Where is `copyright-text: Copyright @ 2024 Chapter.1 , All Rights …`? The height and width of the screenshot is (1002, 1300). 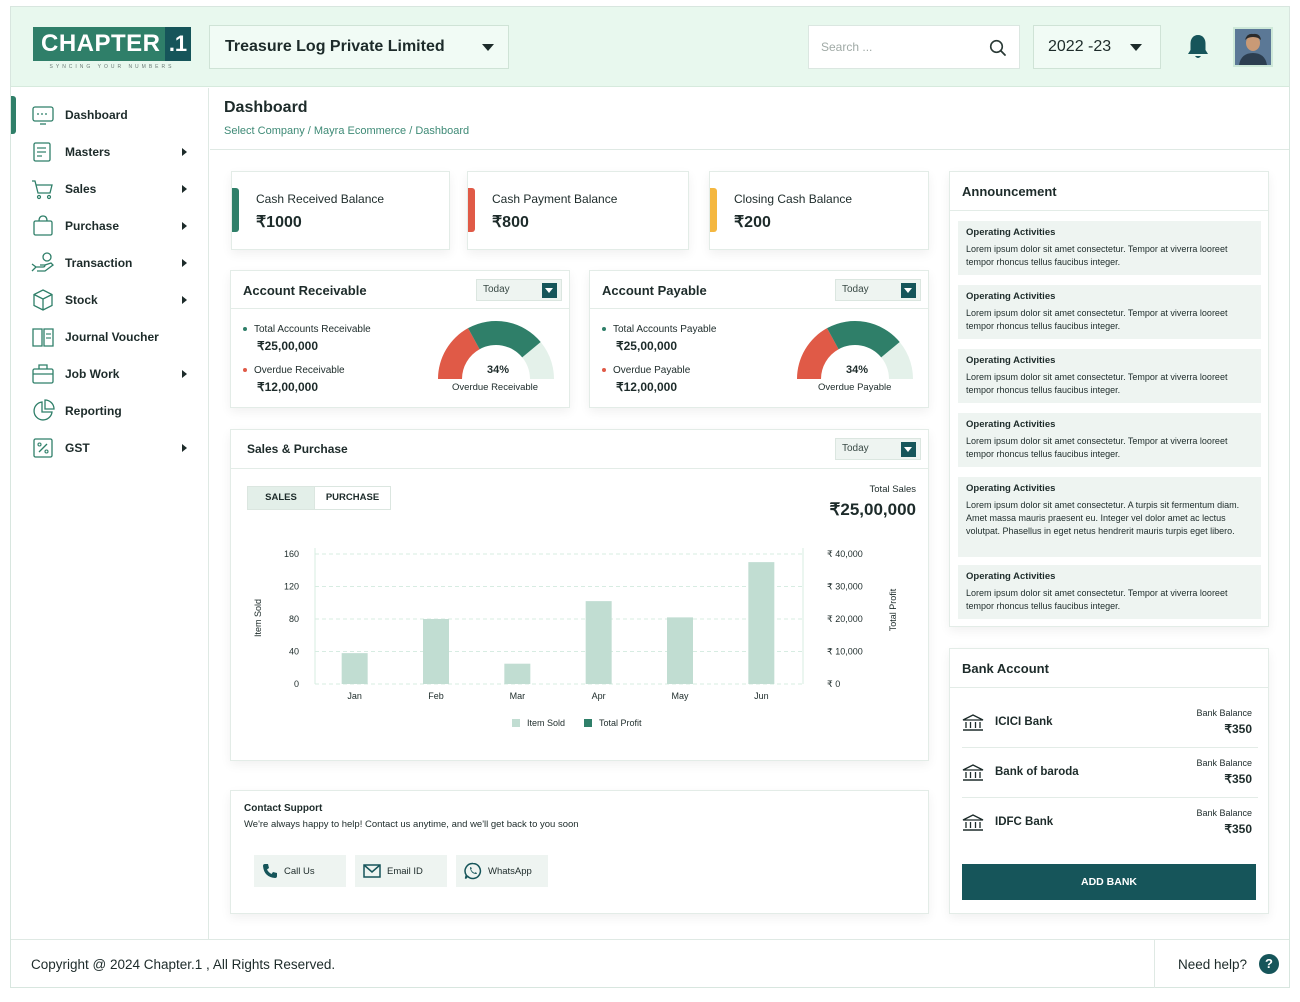
copyright-text: Copyright @ 2024 Chapter.1 , All Rights … is located at coordinates (183, 964).